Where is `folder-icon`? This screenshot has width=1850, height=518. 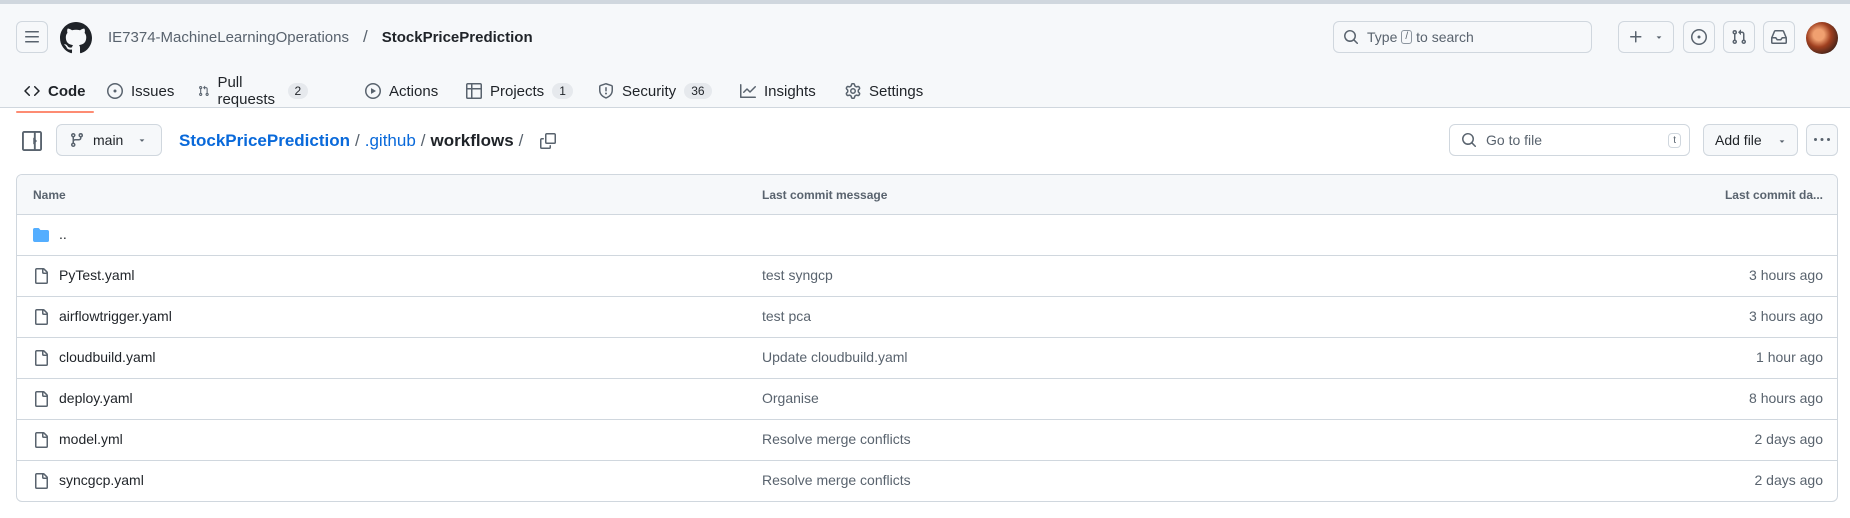 folder-icon is located at coordinates (41, 235).